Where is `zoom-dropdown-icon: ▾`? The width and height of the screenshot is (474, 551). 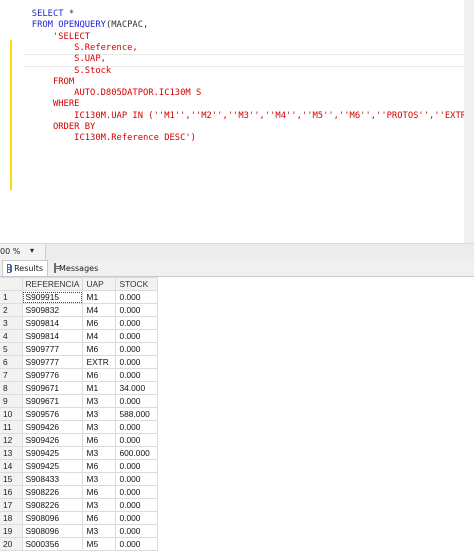
zoom-dropdown-icon: ▾ is located at coordinates (32, 250).